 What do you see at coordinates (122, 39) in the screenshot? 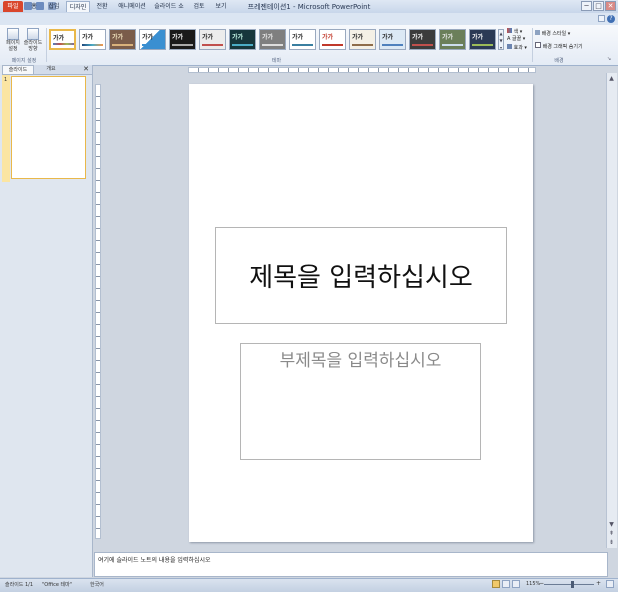
I see `theme-3: 가가` at bounding box center [122, 39].